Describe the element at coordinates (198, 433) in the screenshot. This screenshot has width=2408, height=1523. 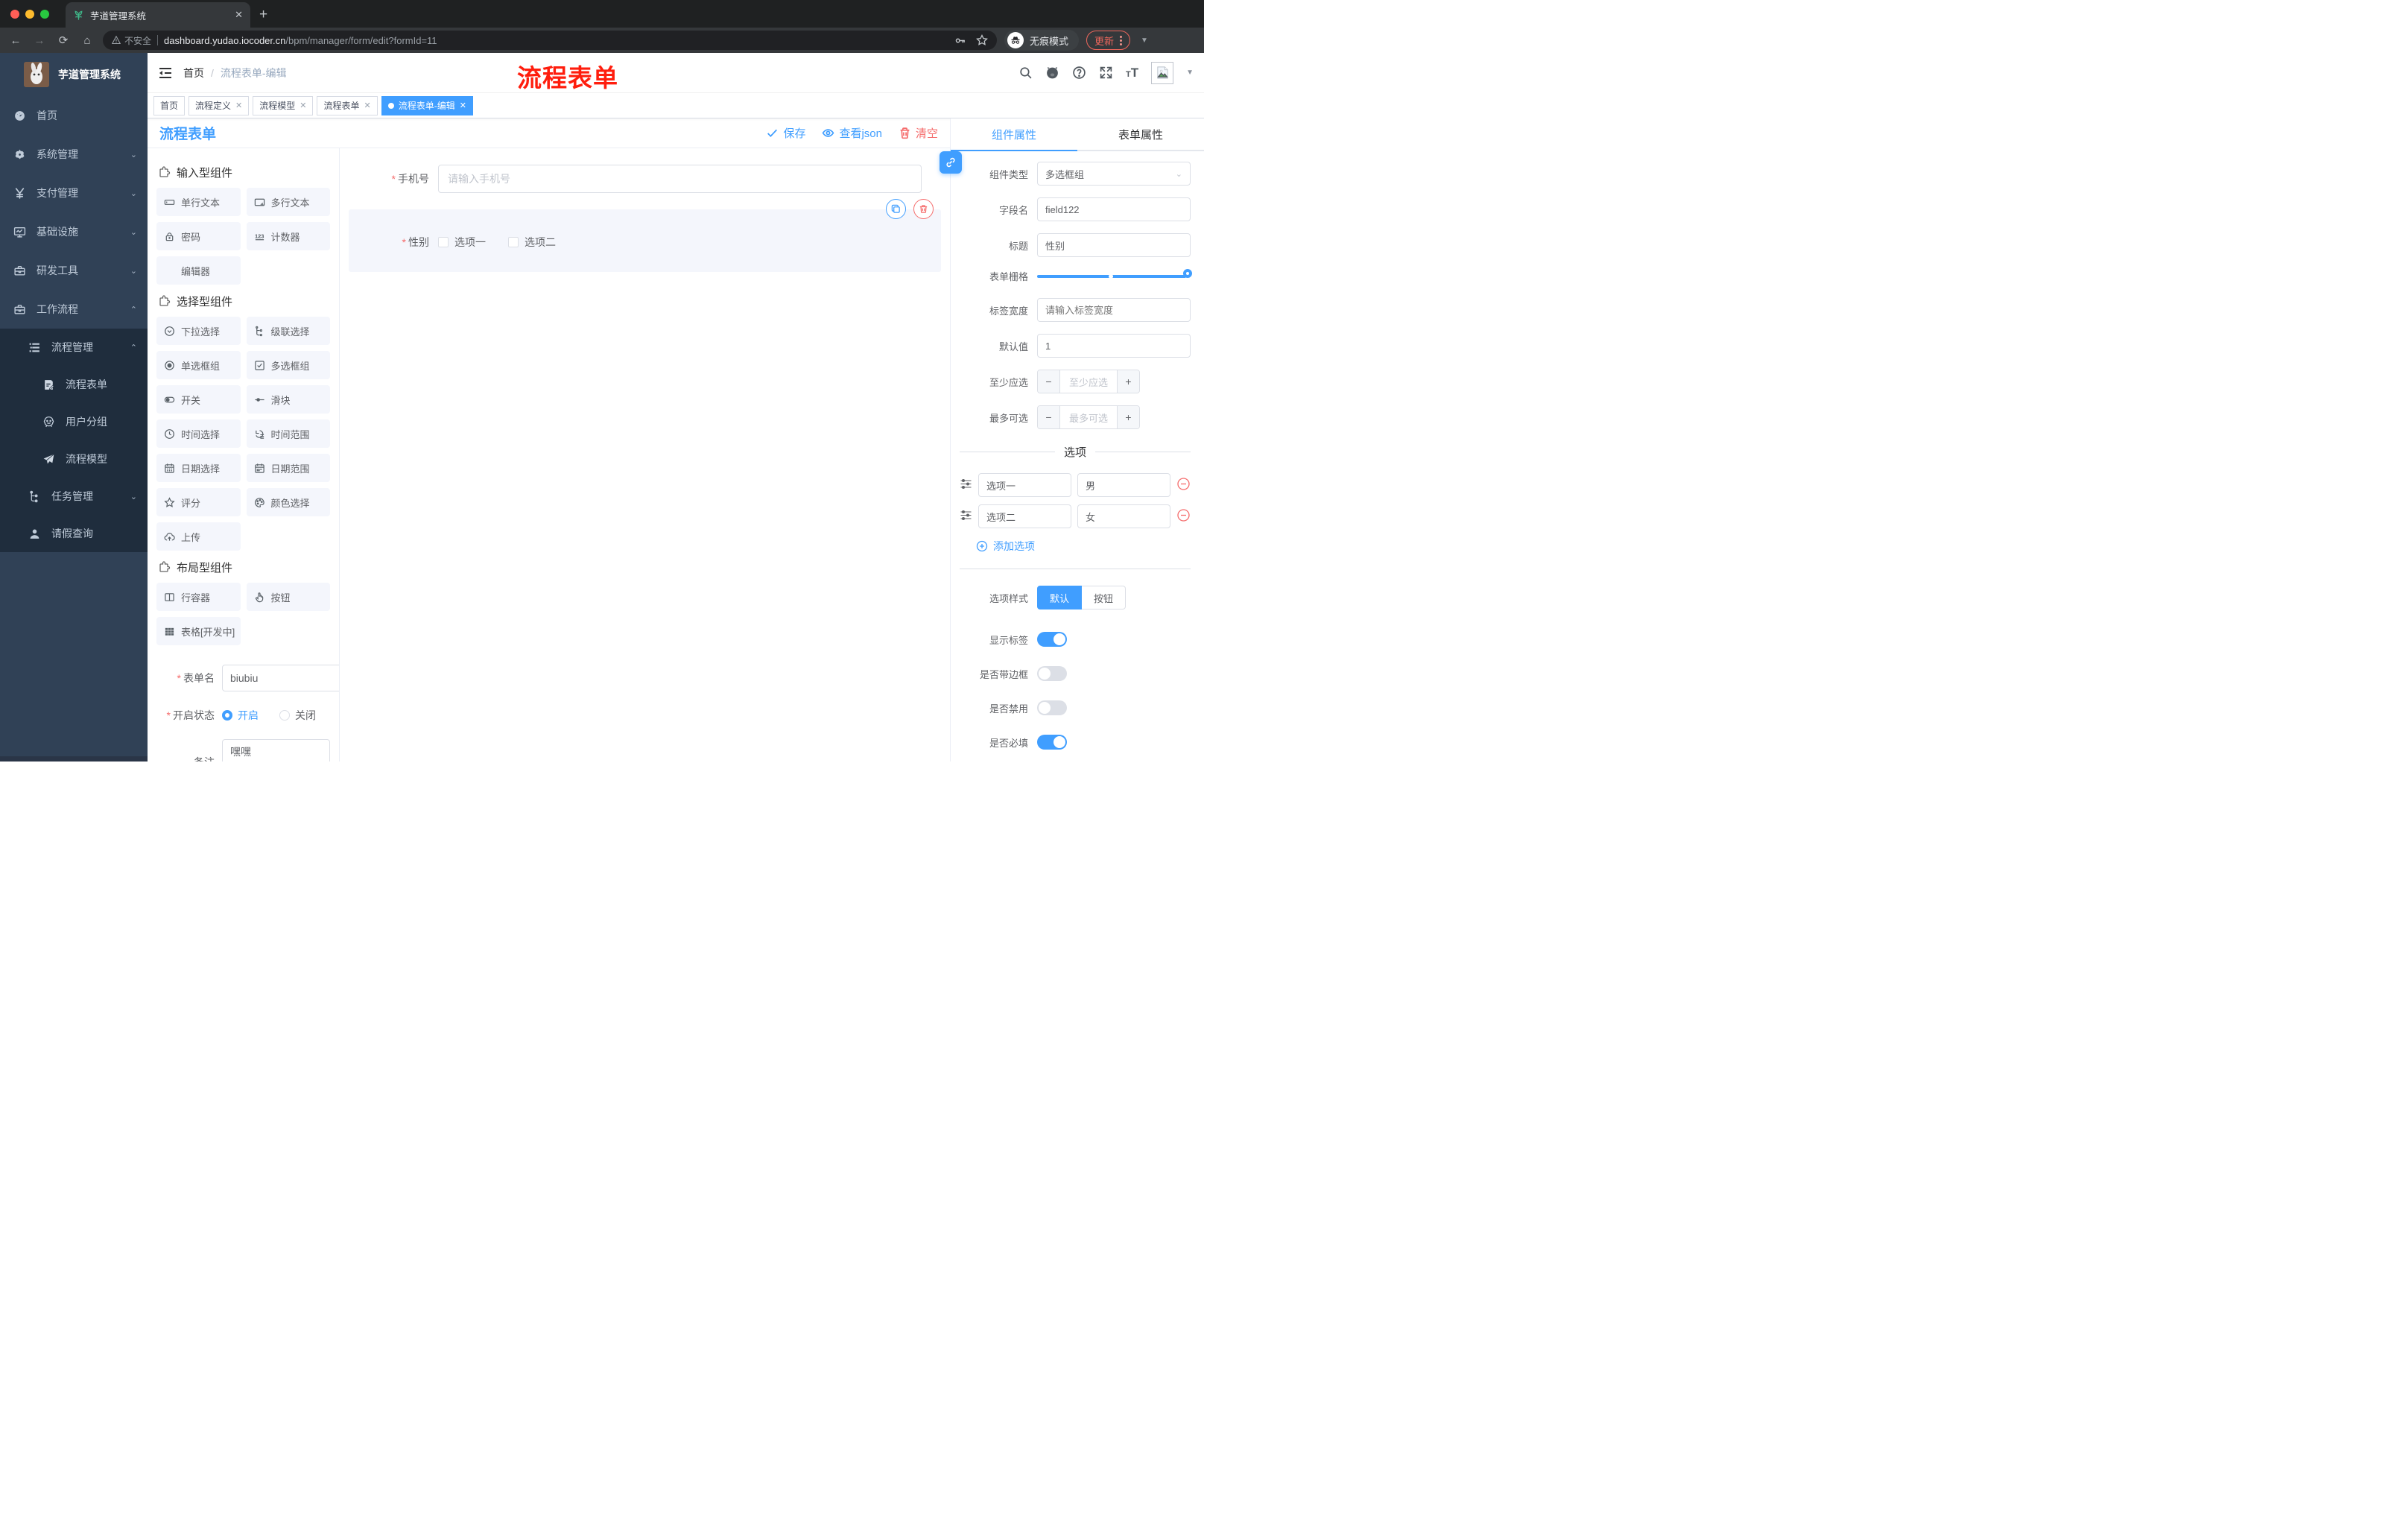
I see `palette-item-time: 时间选择` at that location.